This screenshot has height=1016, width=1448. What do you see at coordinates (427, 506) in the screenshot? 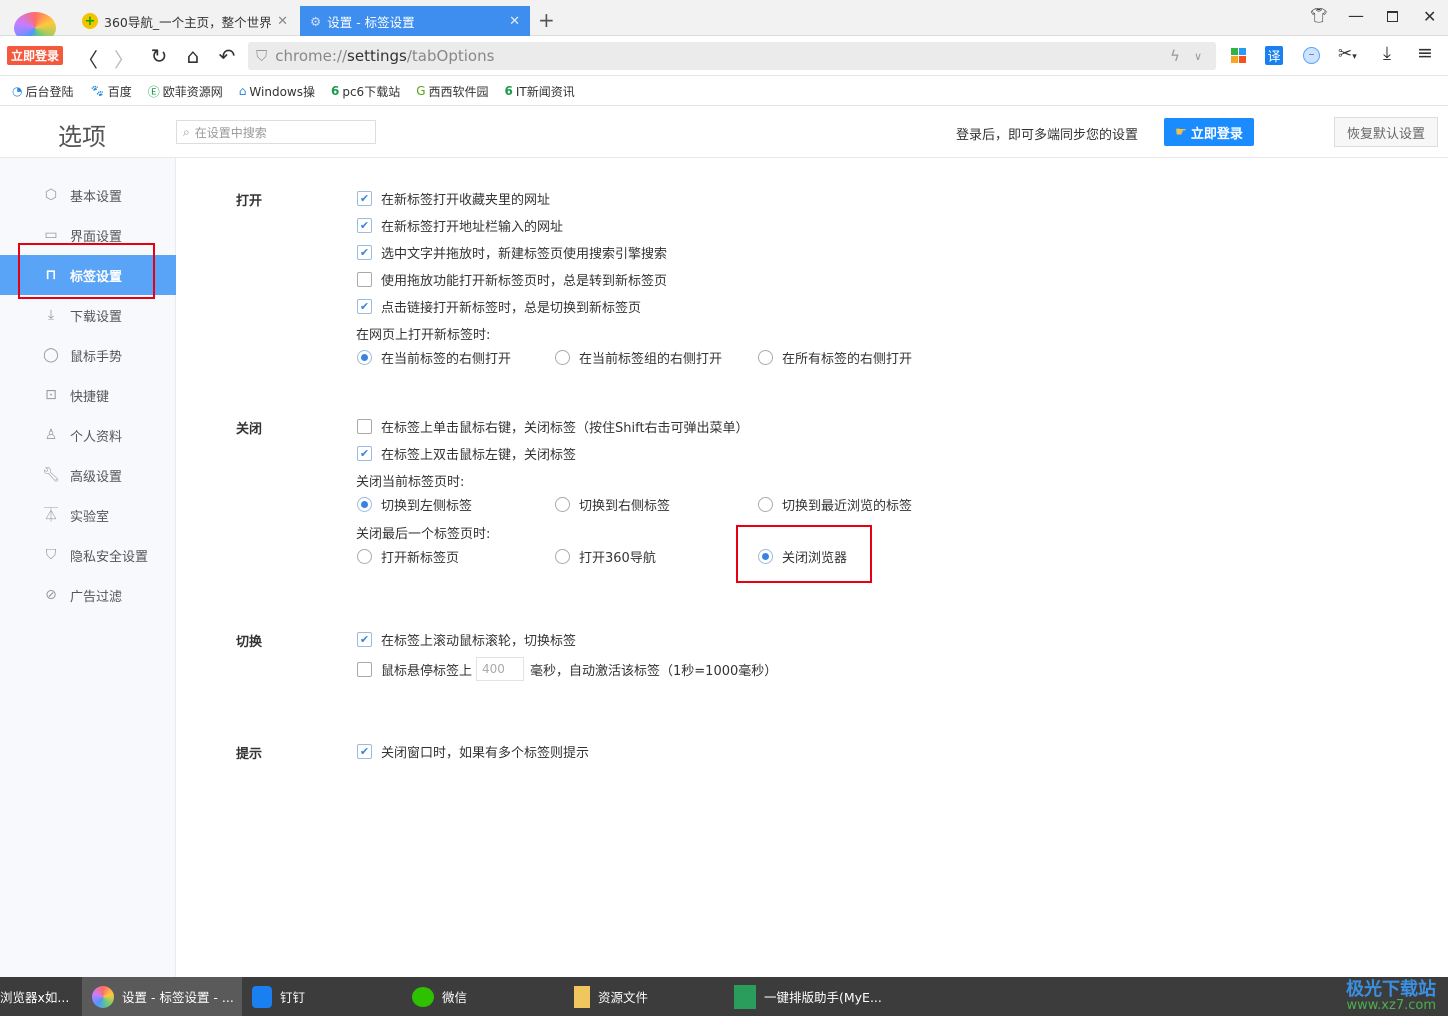
I see `radio-label: 切换到左侧标签` at bounding box center [427, 506].